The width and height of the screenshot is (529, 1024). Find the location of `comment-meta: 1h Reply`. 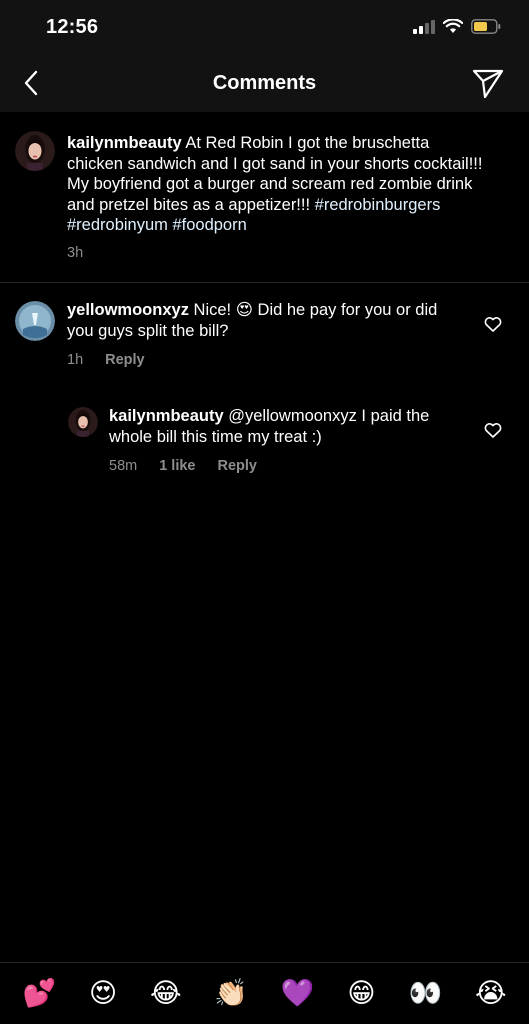

comment-meta: 1h Reply is located at coordinates (106, 360).